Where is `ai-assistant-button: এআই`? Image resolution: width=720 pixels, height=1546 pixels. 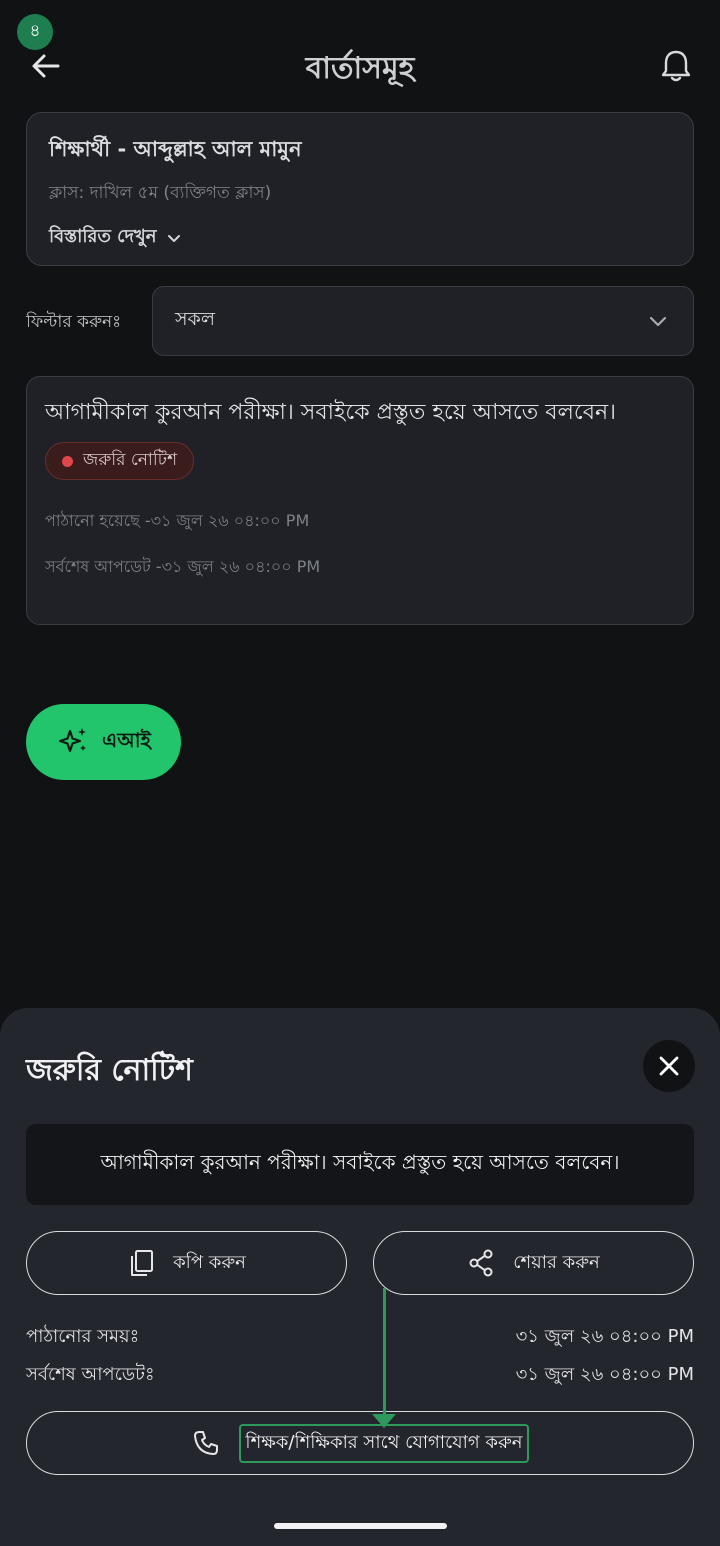
ai-assistant-button: এআই is located at coordinates (103, 742).